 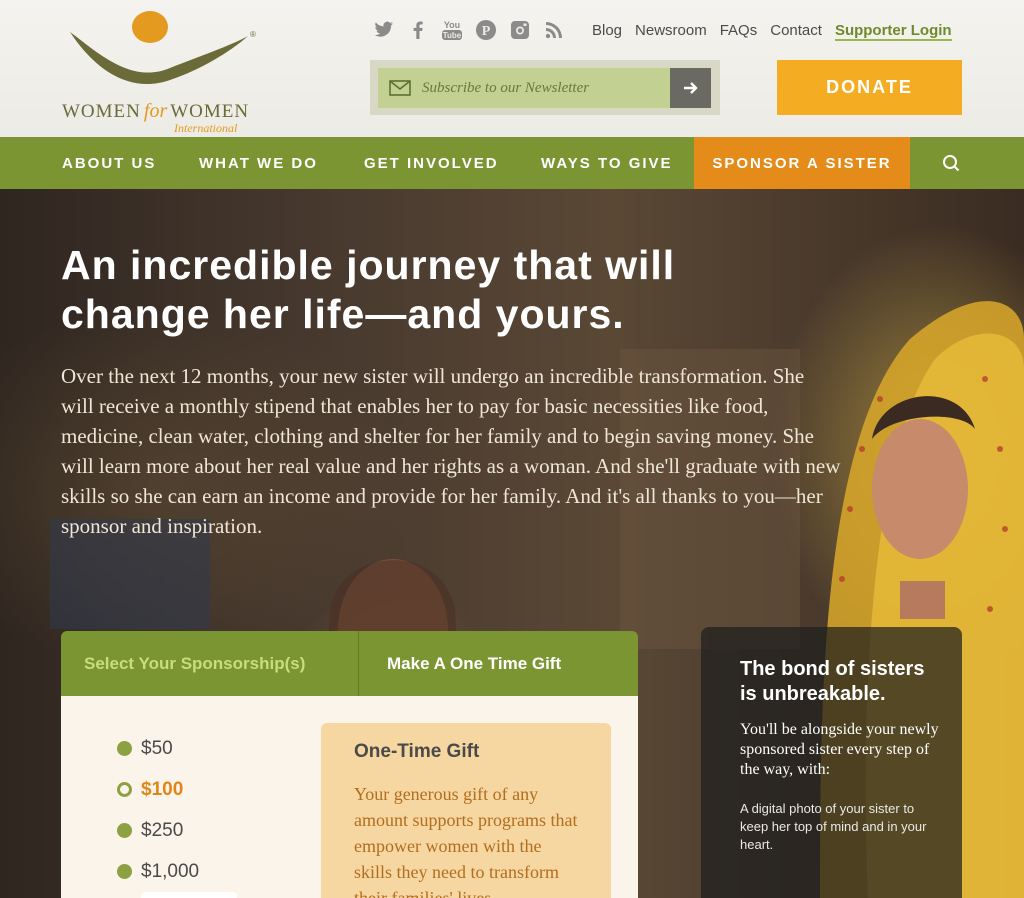 What do you see at coordinates (194, 663) in the screenshot?
I see `tab-select-sponsorship: Select Your Sponsorship(s)` at bounding box center [194, 663].